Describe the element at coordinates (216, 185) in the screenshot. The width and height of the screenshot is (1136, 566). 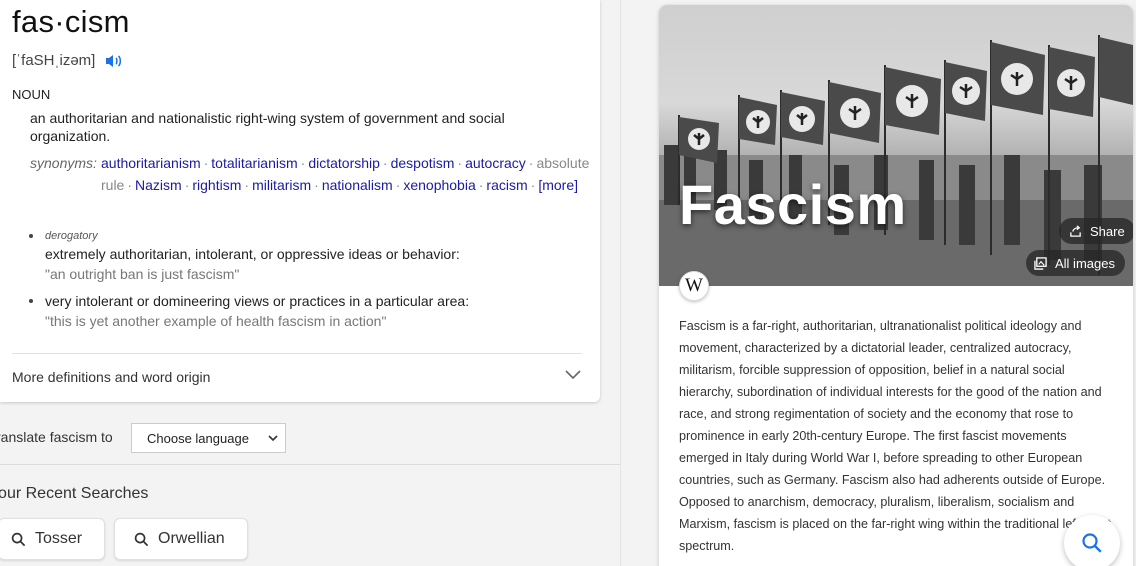
I see `synonym: rightism` at that location.